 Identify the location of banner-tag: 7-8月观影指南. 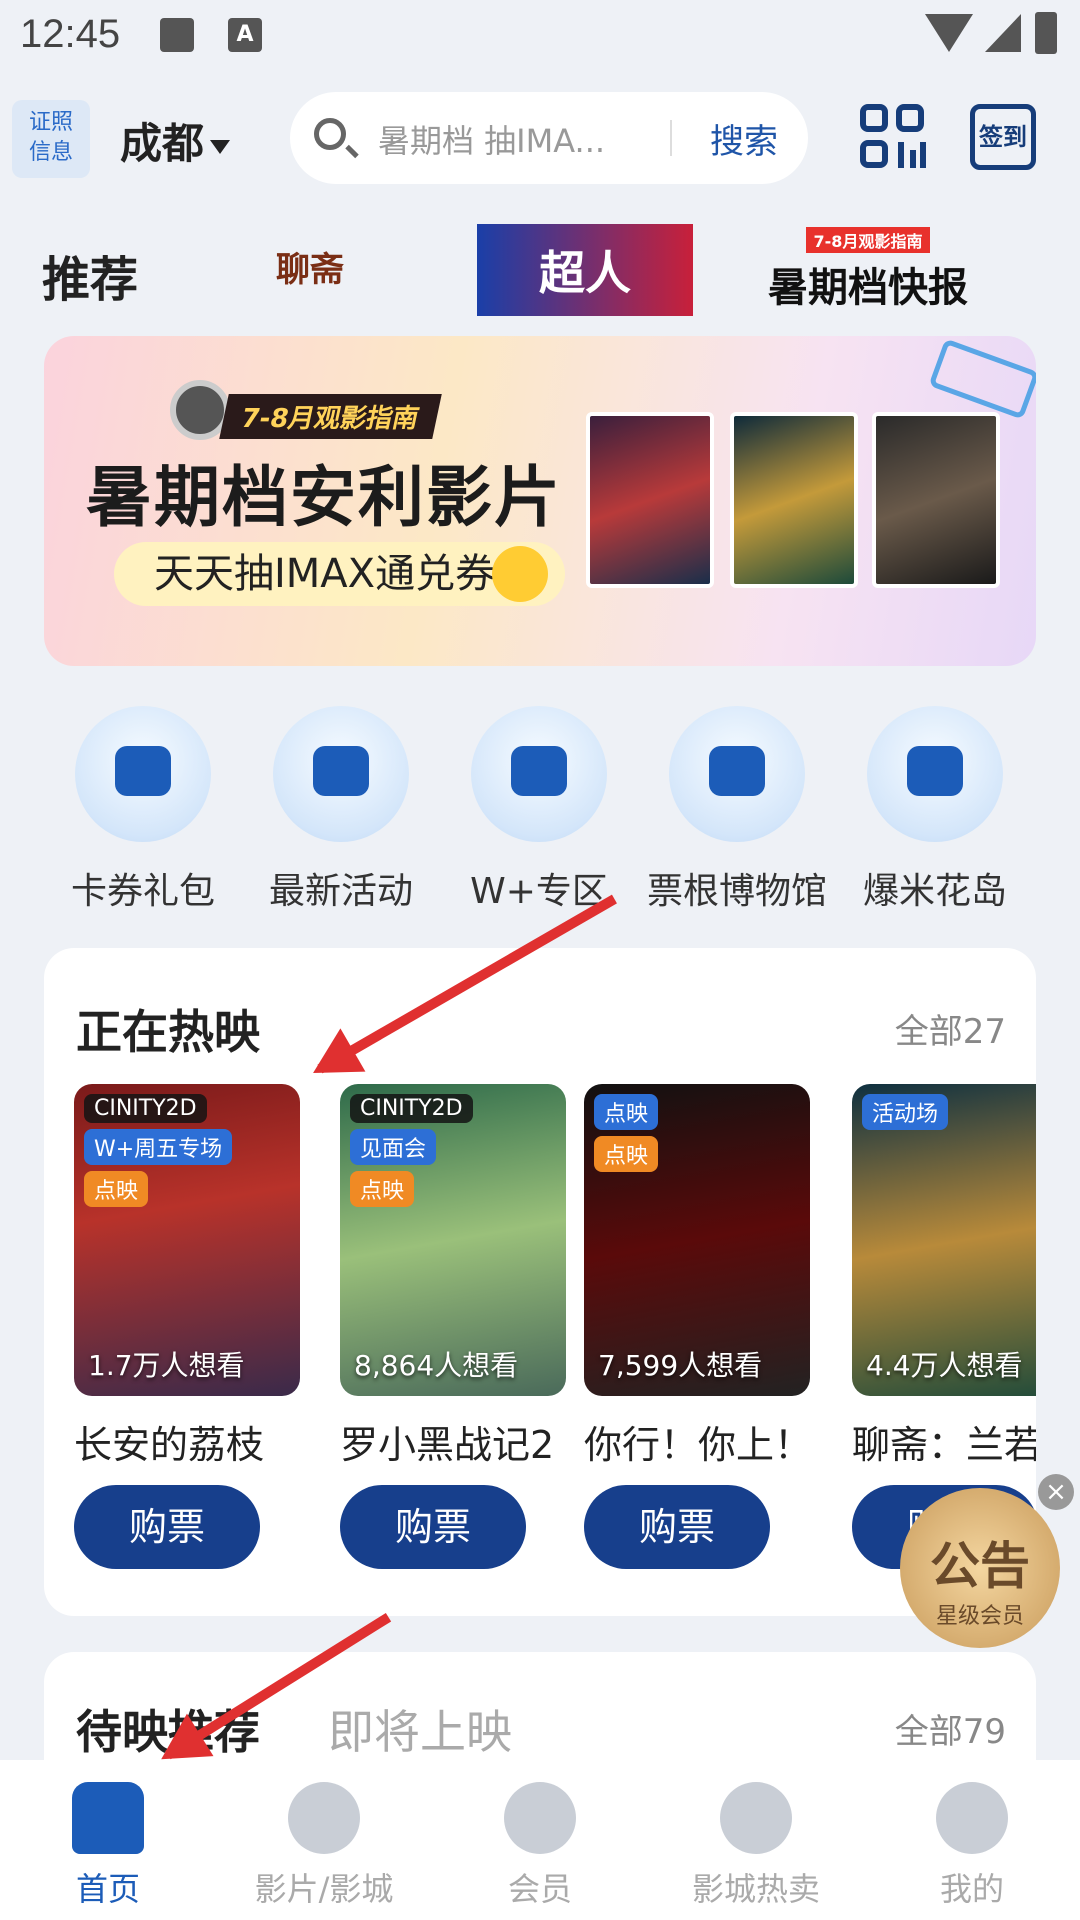
(330, 416).